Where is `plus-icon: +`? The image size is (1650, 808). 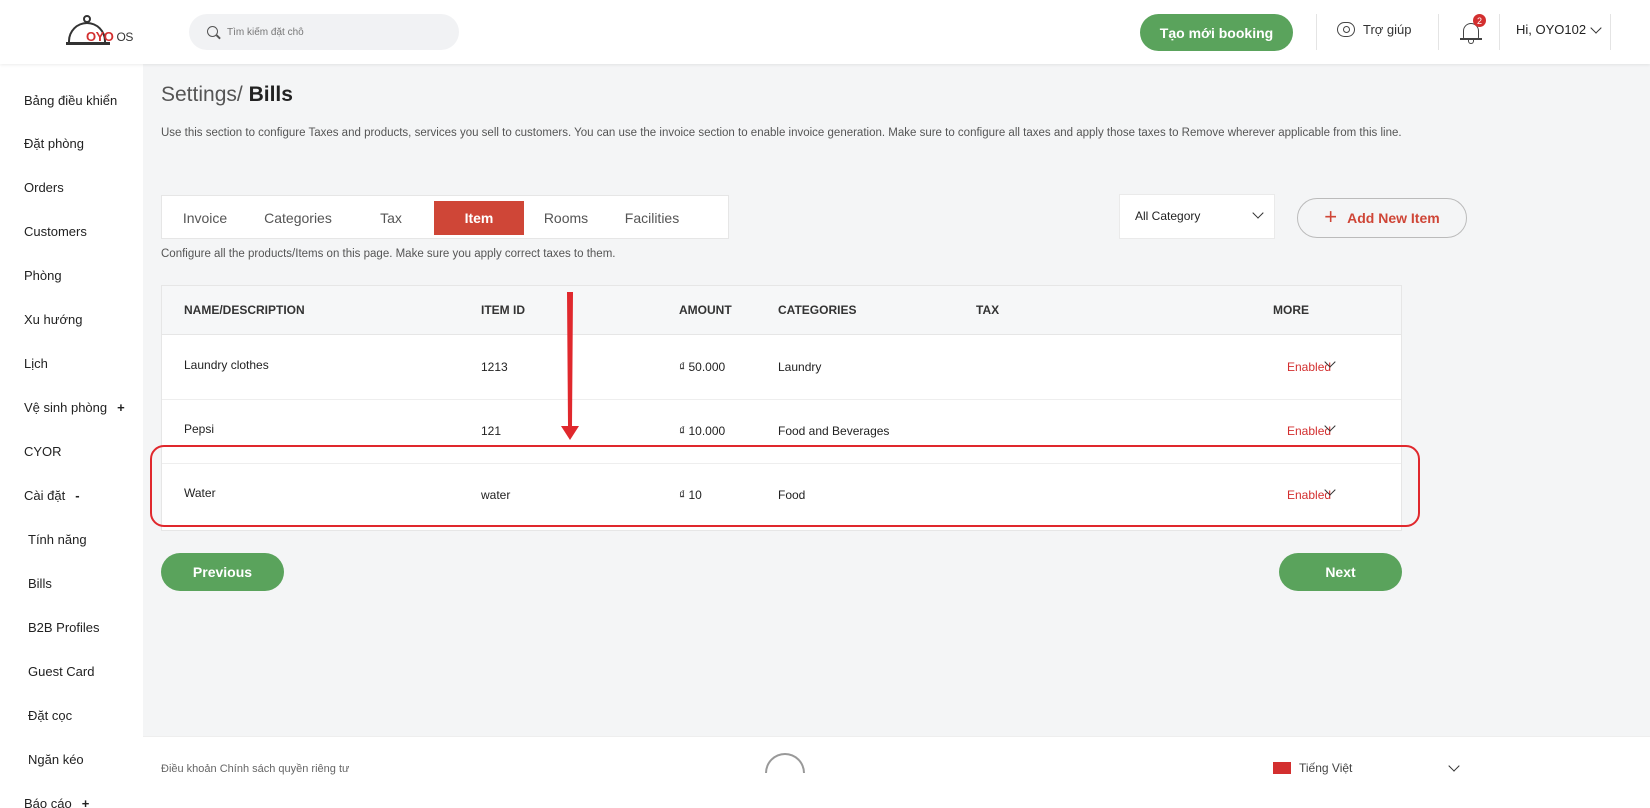
plus-icon: + is located at coordinates (1331, 216).